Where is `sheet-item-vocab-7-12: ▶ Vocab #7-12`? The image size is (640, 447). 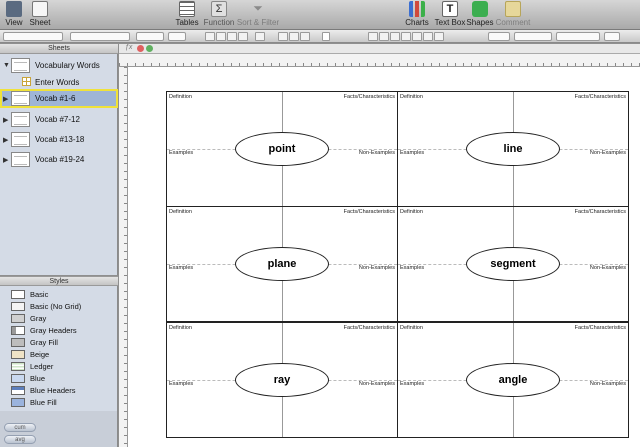
sheet-item-vocab-7-12: ▶ Vocab #7-12 is located at coordinates (59, 119).